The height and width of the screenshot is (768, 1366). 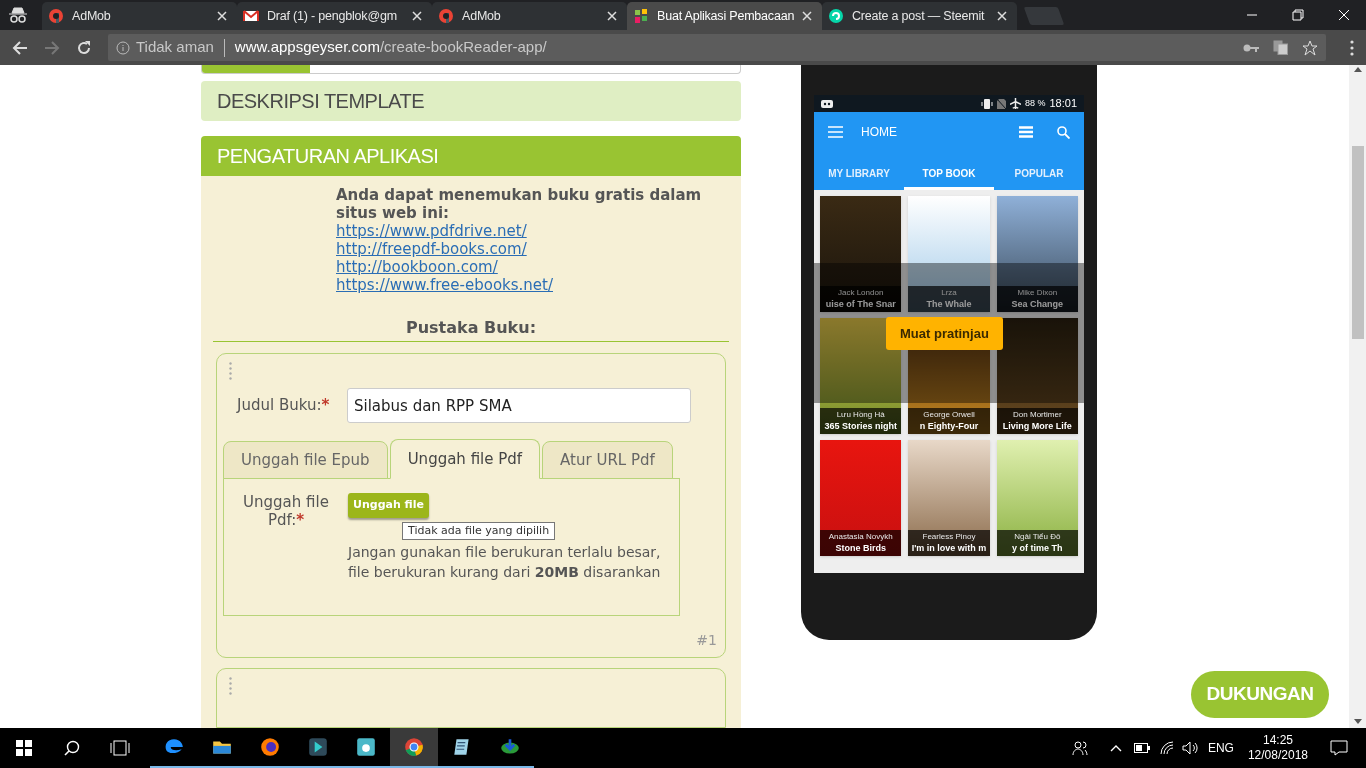 What do you see at coordinates (120, 748) in the screenshot?
I see `task-view-icon` at bounding box center [120, 748].